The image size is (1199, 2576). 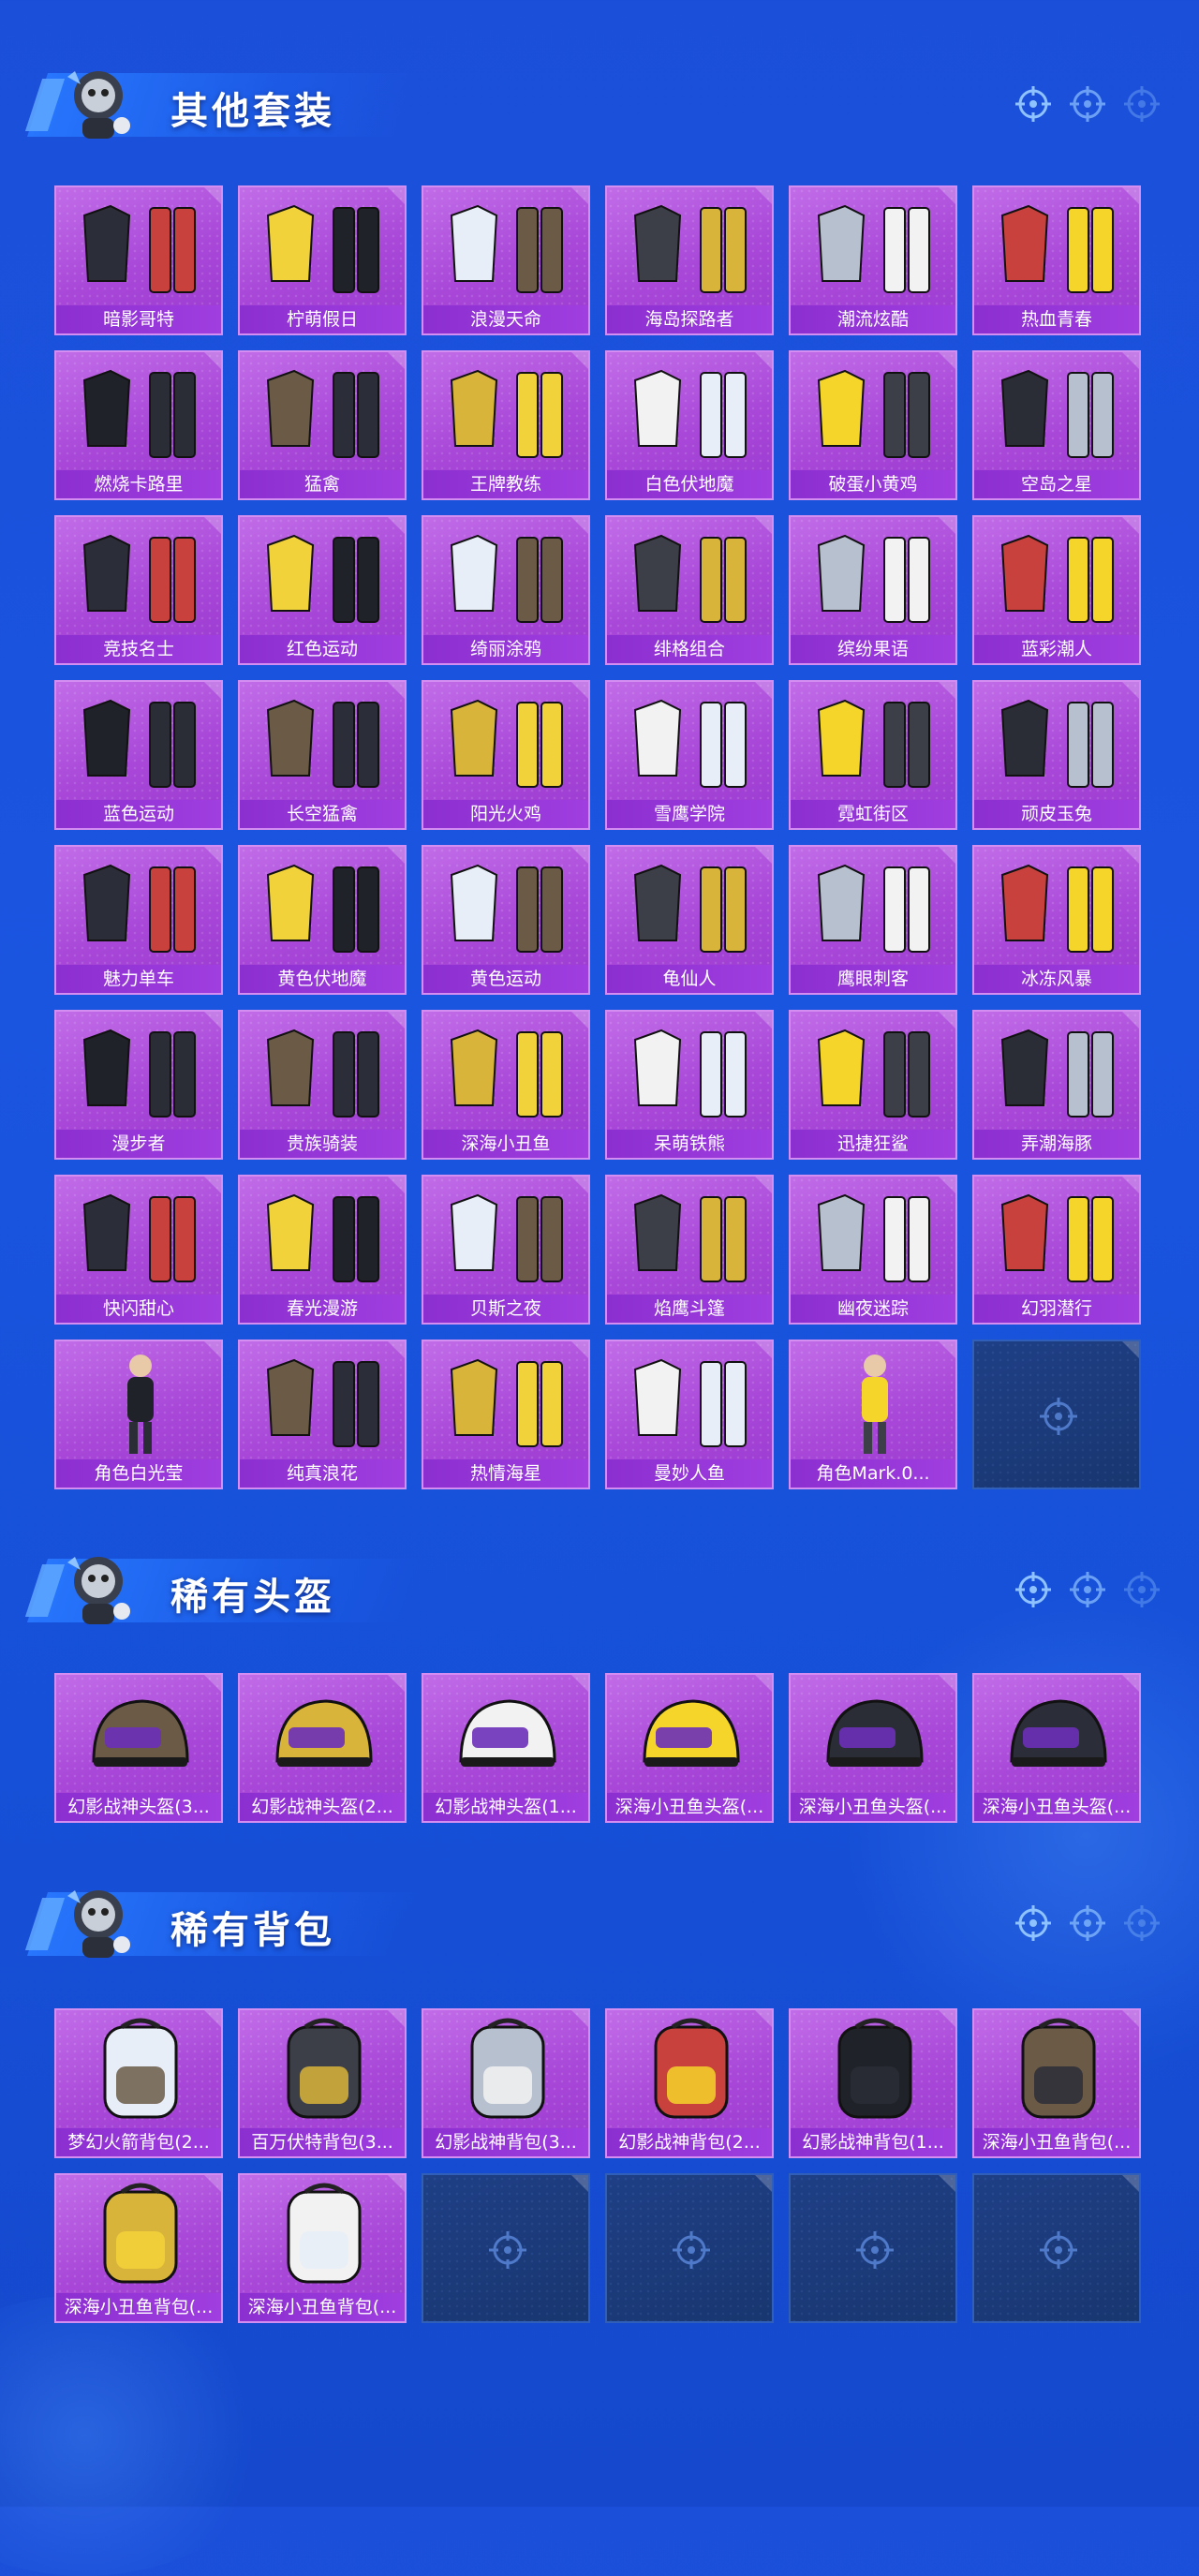 I want to click on item-tile: 热情海星, so click(x=506, y=1414).